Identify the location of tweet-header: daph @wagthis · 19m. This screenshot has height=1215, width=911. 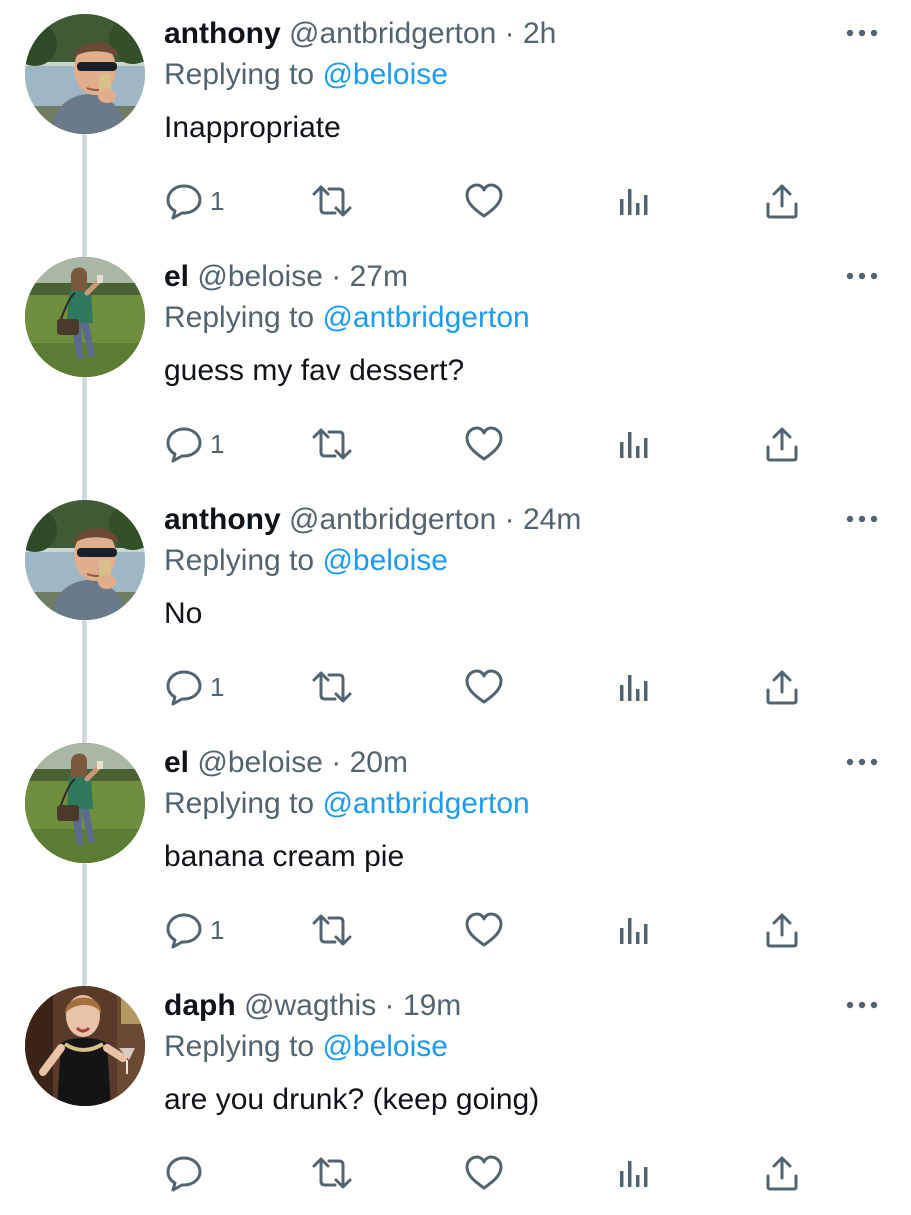
(312, 1006).